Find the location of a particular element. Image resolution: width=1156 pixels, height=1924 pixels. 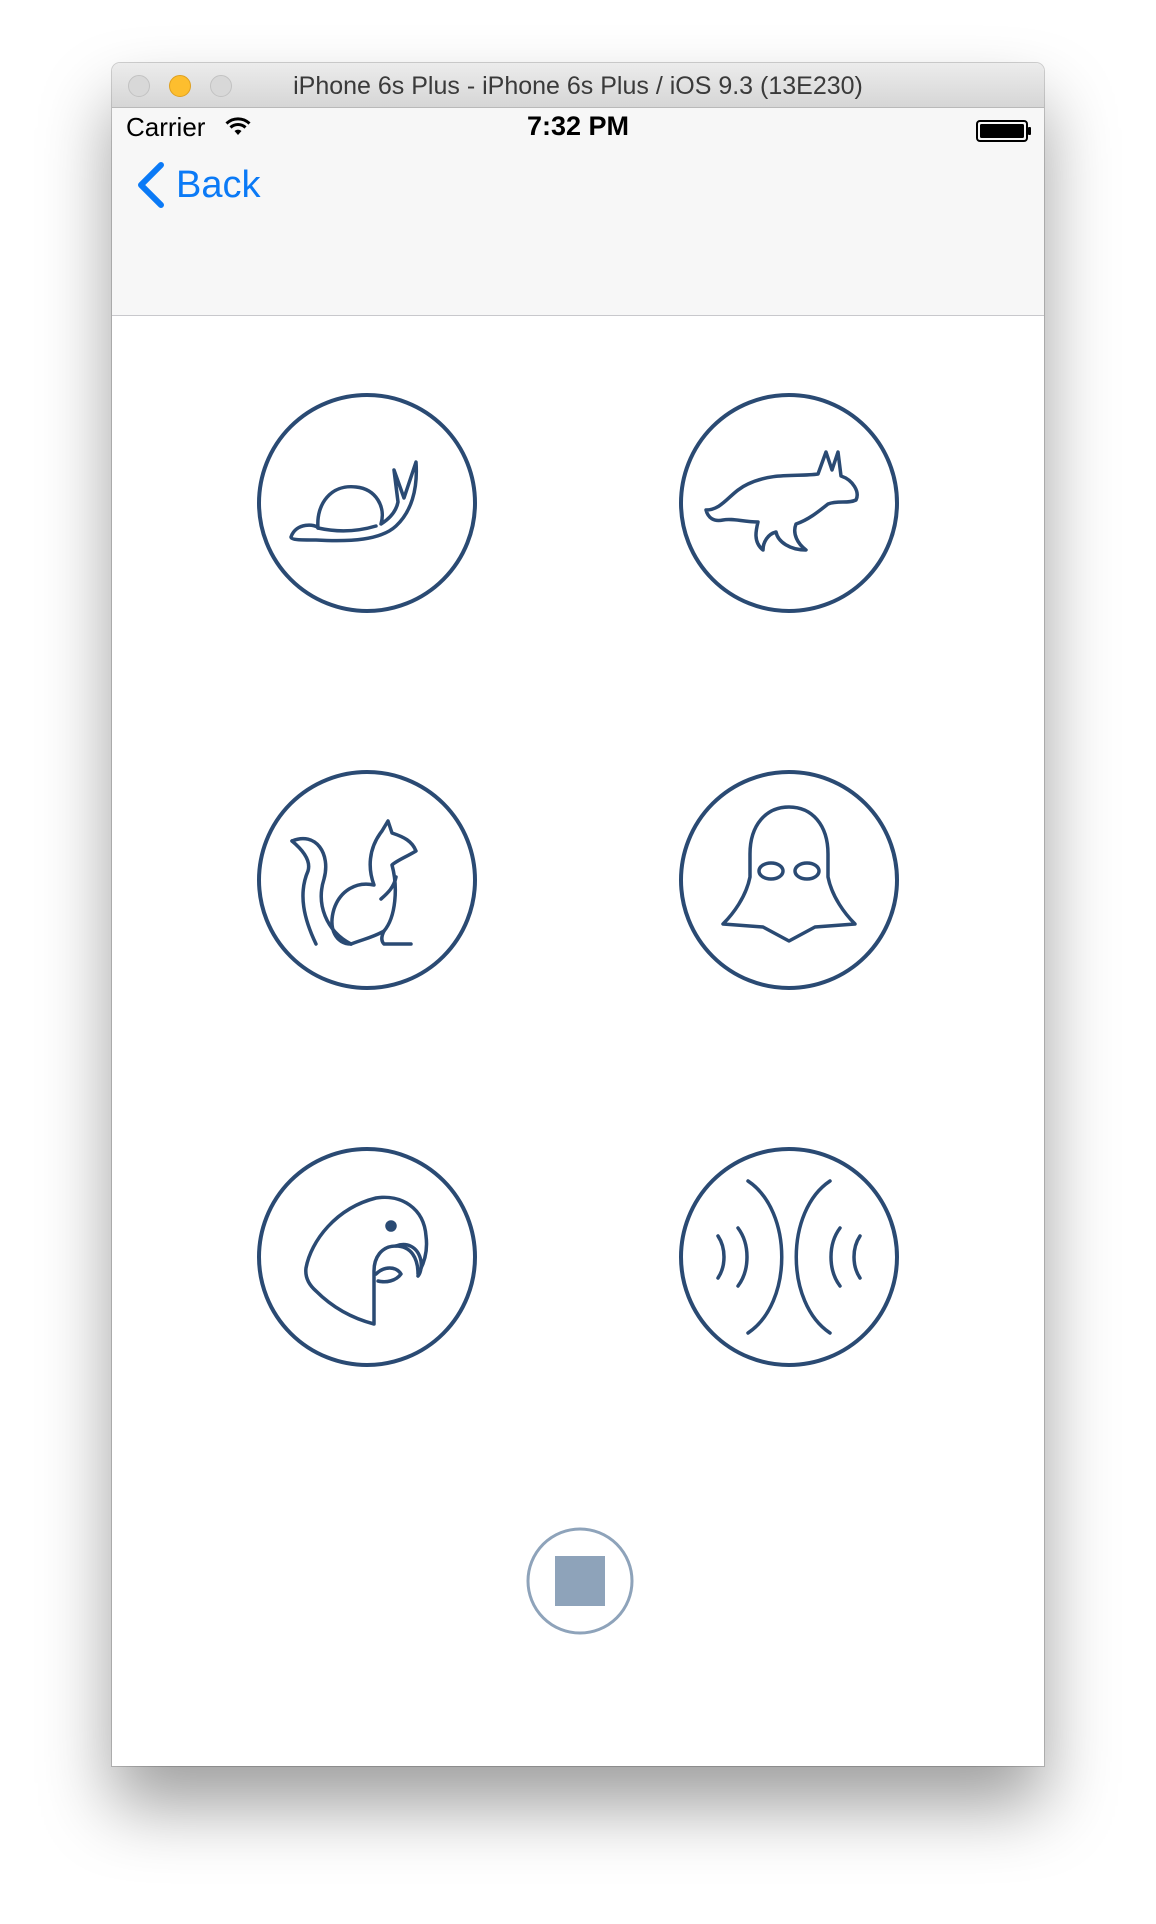

stop-button is located at coordinates (580, 1581).